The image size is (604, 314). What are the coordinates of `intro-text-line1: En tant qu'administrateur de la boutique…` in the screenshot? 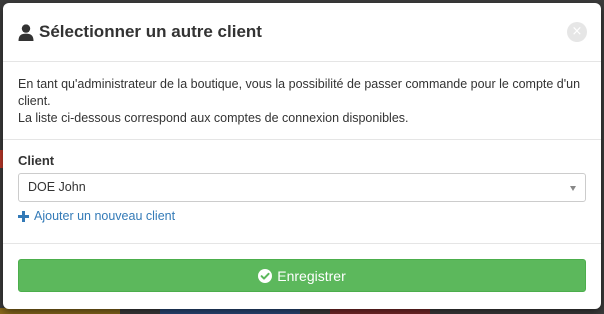 It's located at (299, 92).